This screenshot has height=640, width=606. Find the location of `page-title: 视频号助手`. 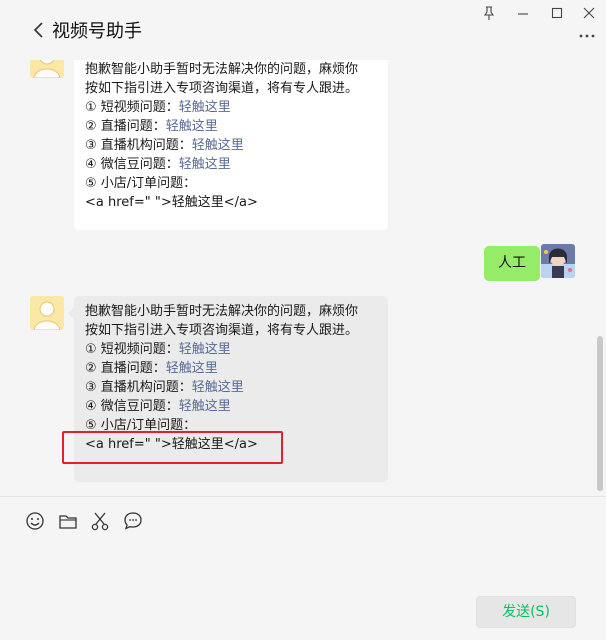

page-title: 视频号助手 is located at coordinates (97, 31).